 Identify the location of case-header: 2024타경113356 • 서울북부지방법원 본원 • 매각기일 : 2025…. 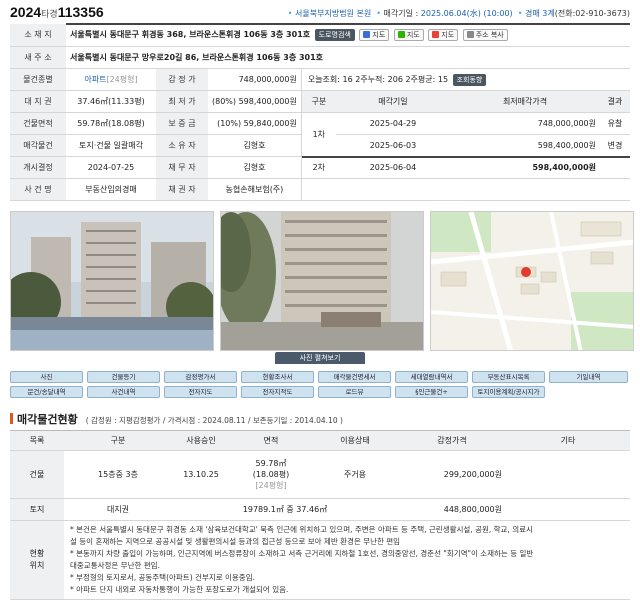
(320, 13).